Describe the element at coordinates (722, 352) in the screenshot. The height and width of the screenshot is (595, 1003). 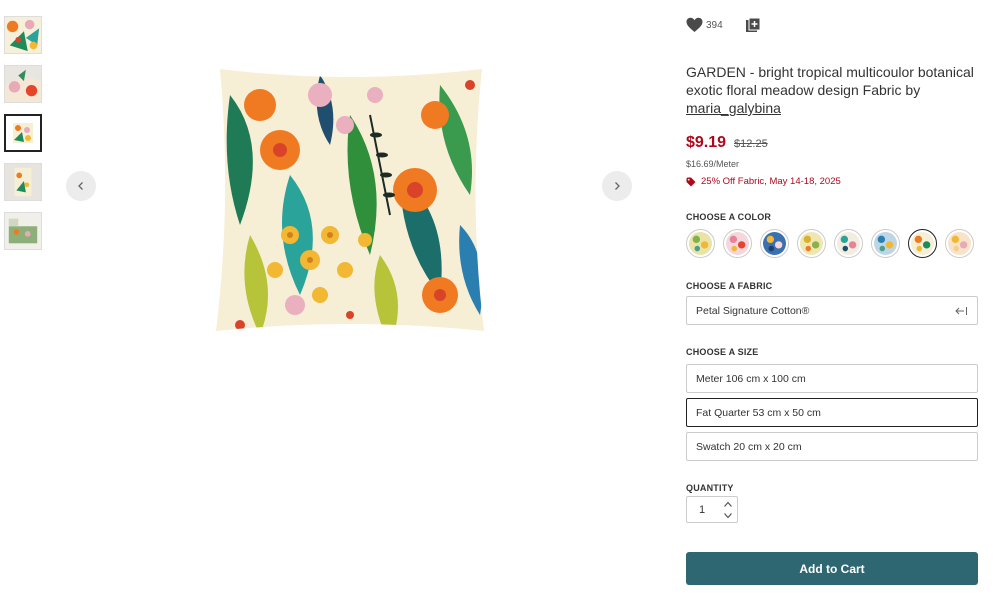
I see `choose-size-label: CHOOSE A SIZE` at that location.